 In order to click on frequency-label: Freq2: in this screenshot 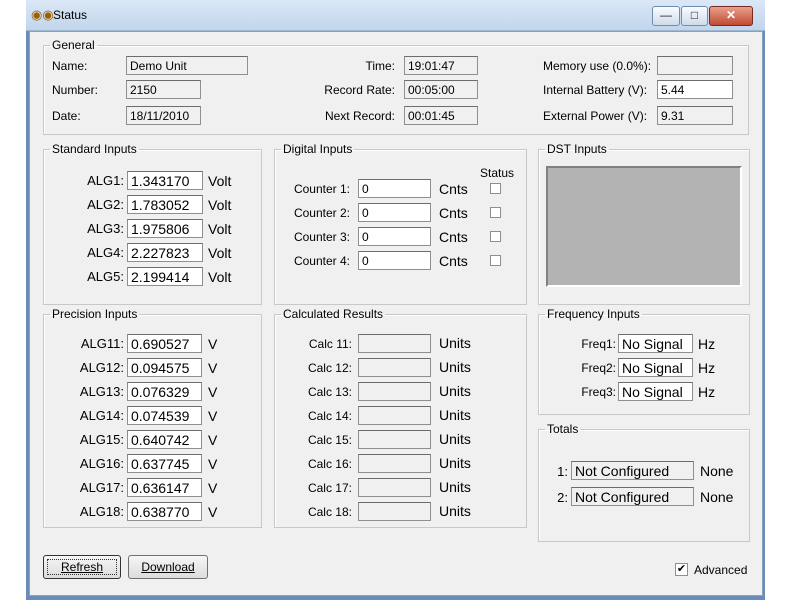, I will do `click(598, 368)`.